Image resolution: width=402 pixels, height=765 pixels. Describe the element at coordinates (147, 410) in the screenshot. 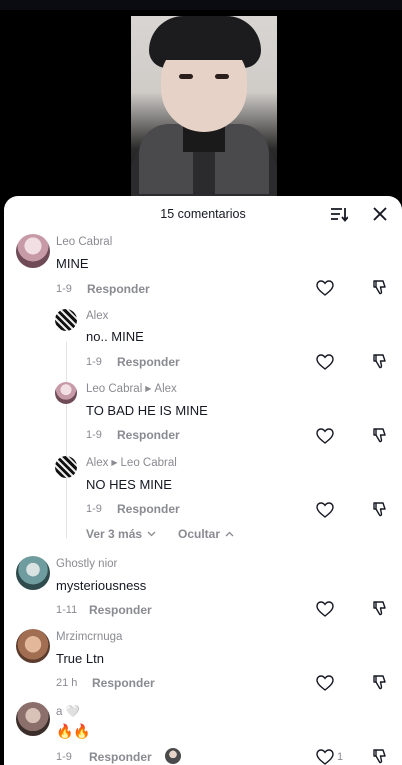

I see `comment-text: TO BAD HE IS MINE` at that location.